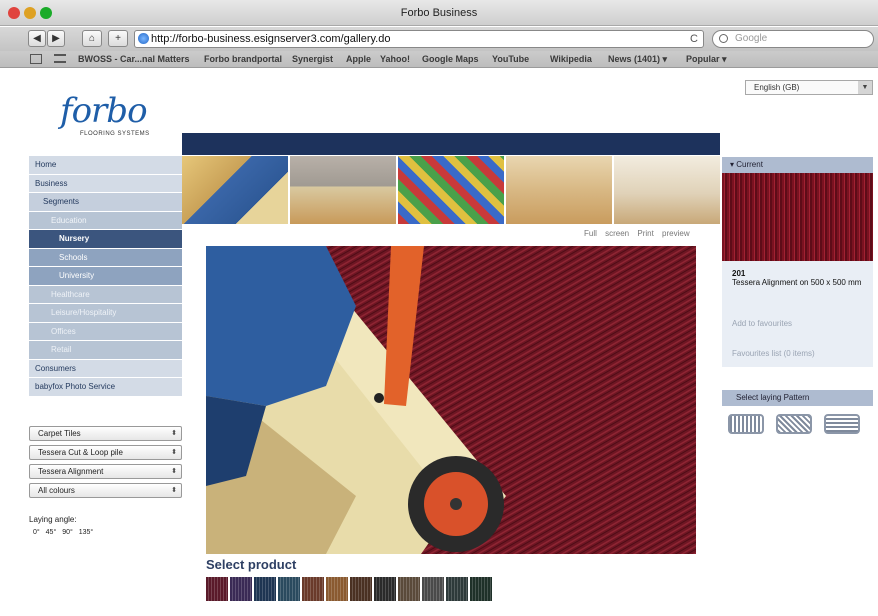 The width and height of the screenshot is (878, 616). I want to click on nav-item-offices: Offices, so click(105, 331).